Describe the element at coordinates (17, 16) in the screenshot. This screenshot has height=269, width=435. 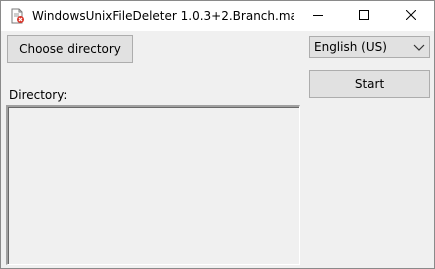
I see `file-delete-icon` at that location.